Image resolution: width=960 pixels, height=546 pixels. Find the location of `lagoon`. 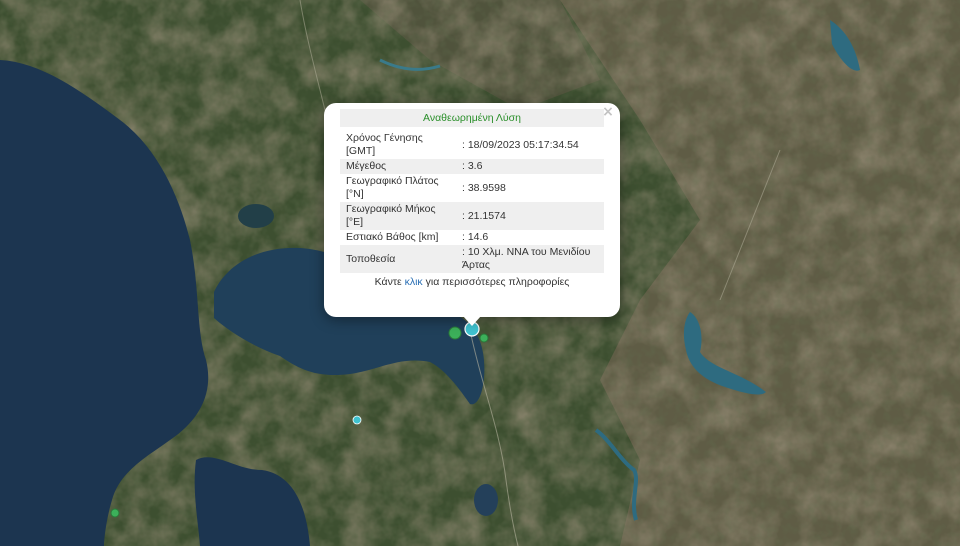

lagoon is located at coordinates (256, 216).